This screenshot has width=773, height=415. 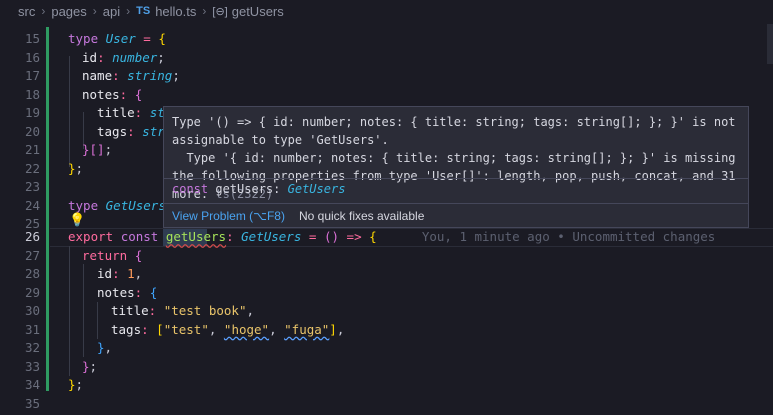 I want to click on code-line-29: notes: {, so click(x=127, y=293).